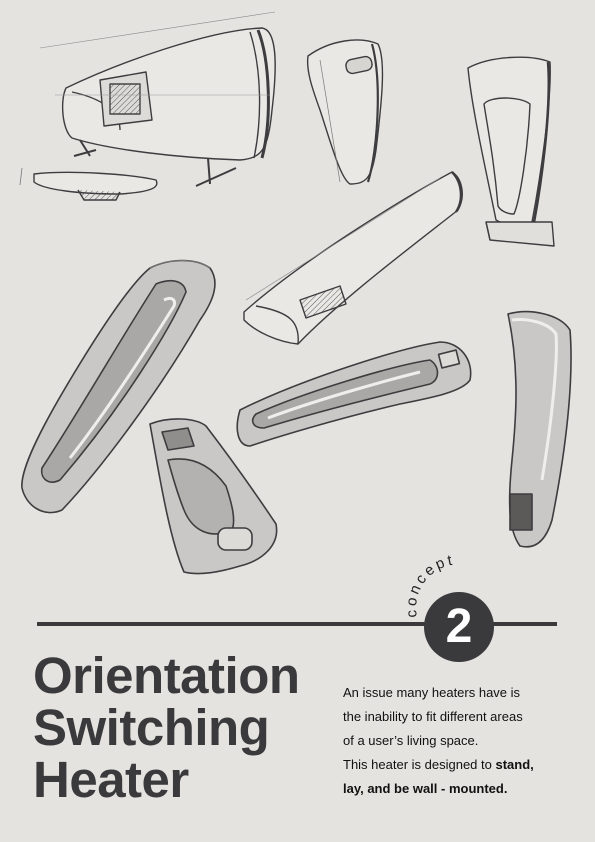  I want to click on description-line-2: the inability to fit different areas, so click(433, 716).